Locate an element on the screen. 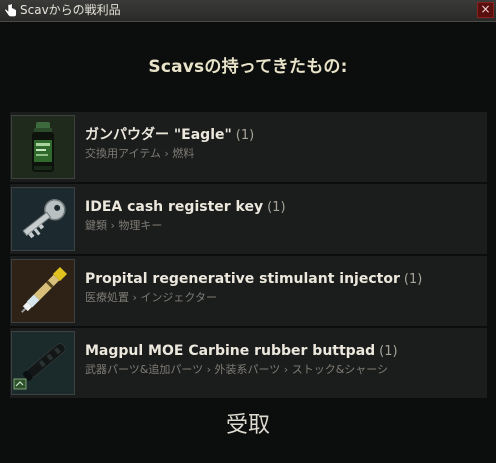 This screenshot has height=463, width=496. item-name-text: Propital regenerative stimulant injector is located at coordinates (242, 279).